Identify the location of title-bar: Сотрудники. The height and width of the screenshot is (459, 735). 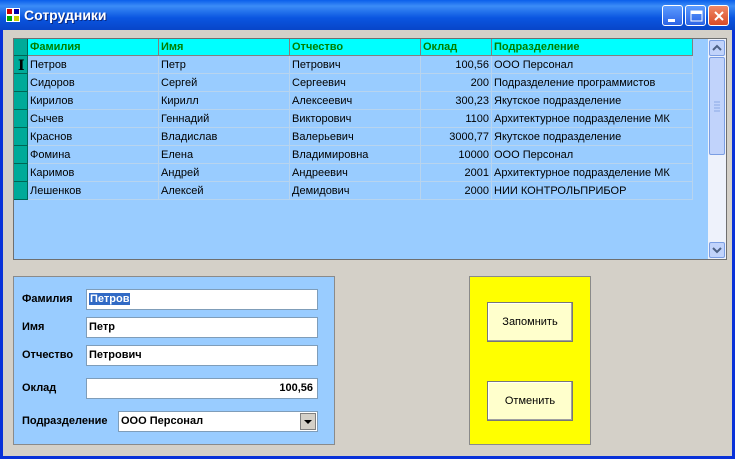
(367, 15).